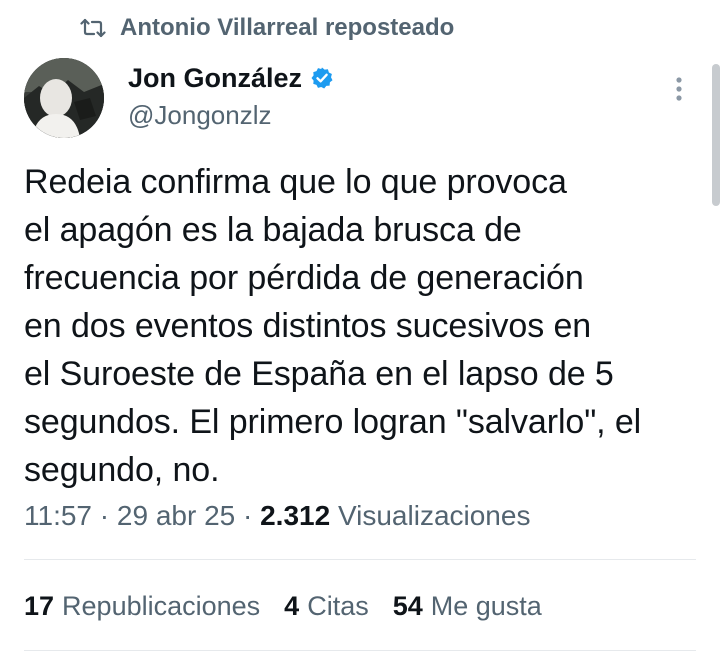 This screenshot has width=720, height=657. What do you see at coordinates (58, 516) in the screenshot?
I see `tweet-time: 11:57` at bounding box center [58, 516].